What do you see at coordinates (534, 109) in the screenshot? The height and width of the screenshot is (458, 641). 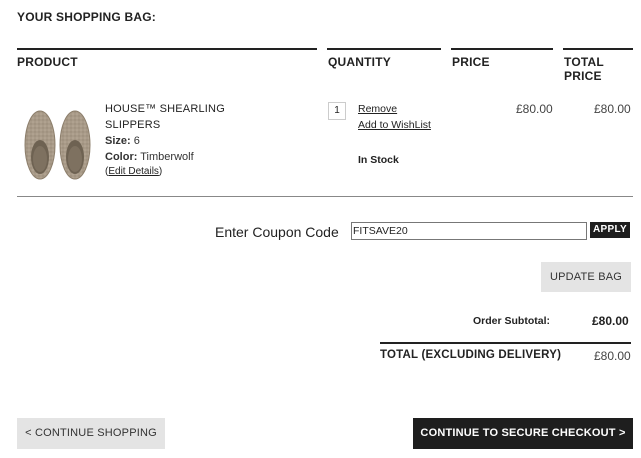 I see `item-price: £80.00` at bounding box center [534, 109].